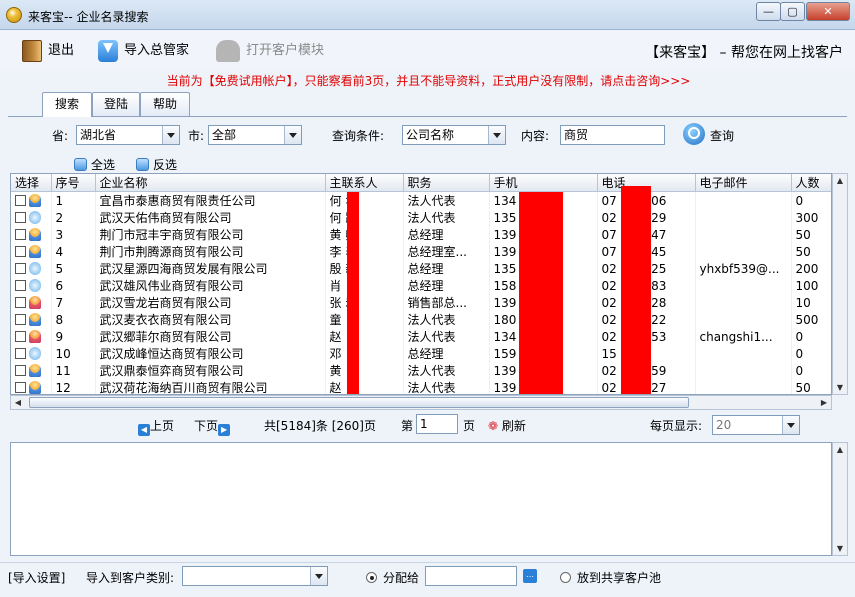 This screenshot has width=855, height=597. What do you see at coordinates (768, 11) in the screenshot?
I see `minimize-button: —` at bounding box center [768, 11].